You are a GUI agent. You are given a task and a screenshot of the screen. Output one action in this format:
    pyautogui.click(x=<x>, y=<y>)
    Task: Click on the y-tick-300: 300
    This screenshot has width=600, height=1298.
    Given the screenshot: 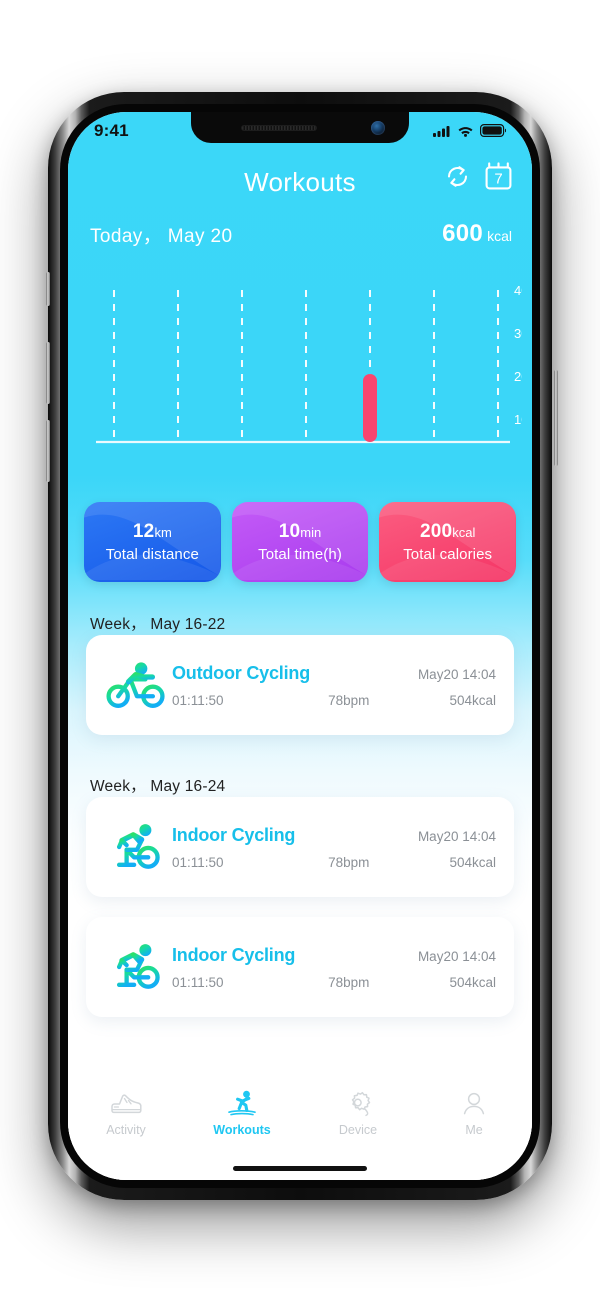 What is the action you would take?
    pyautogui.click(x=518, y=333)
    